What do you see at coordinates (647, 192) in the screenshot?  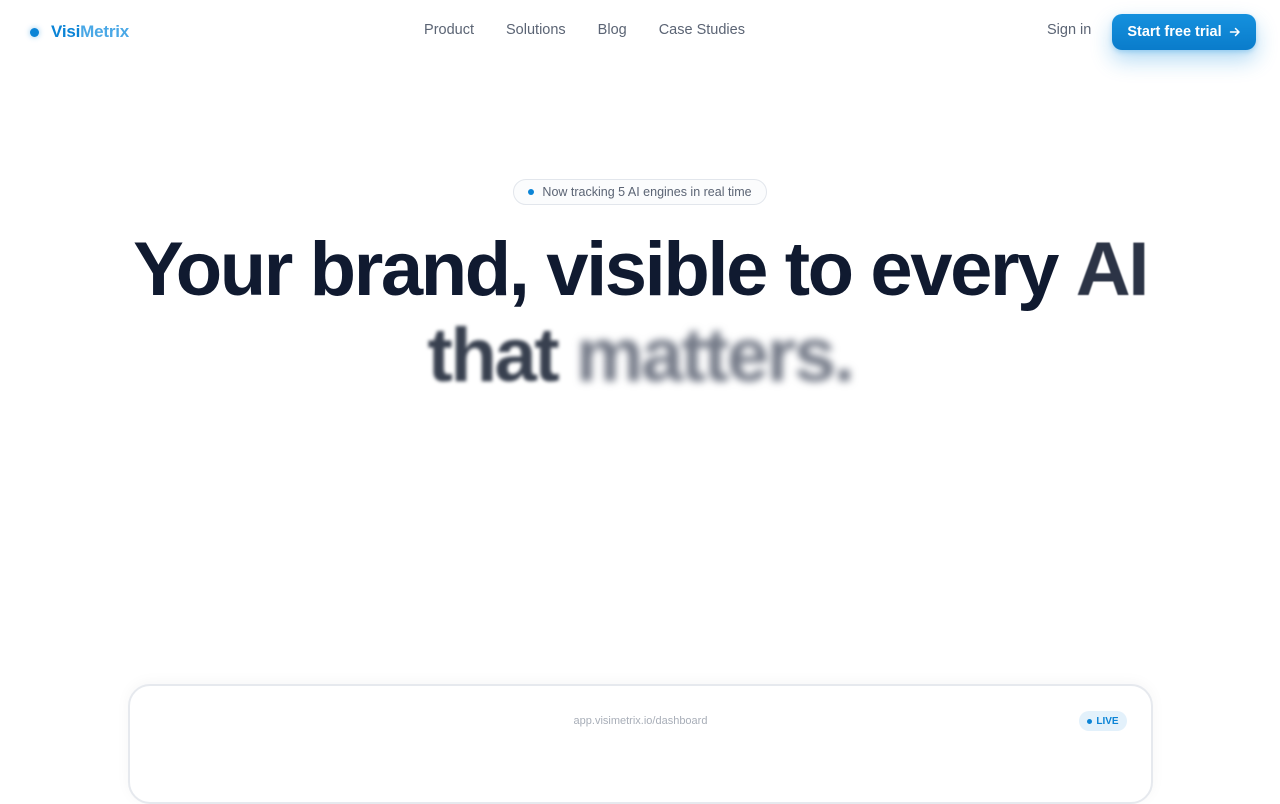 I see `badge-text: Now tracking 5 AI engines in real time` at bounding box center [647, 192].